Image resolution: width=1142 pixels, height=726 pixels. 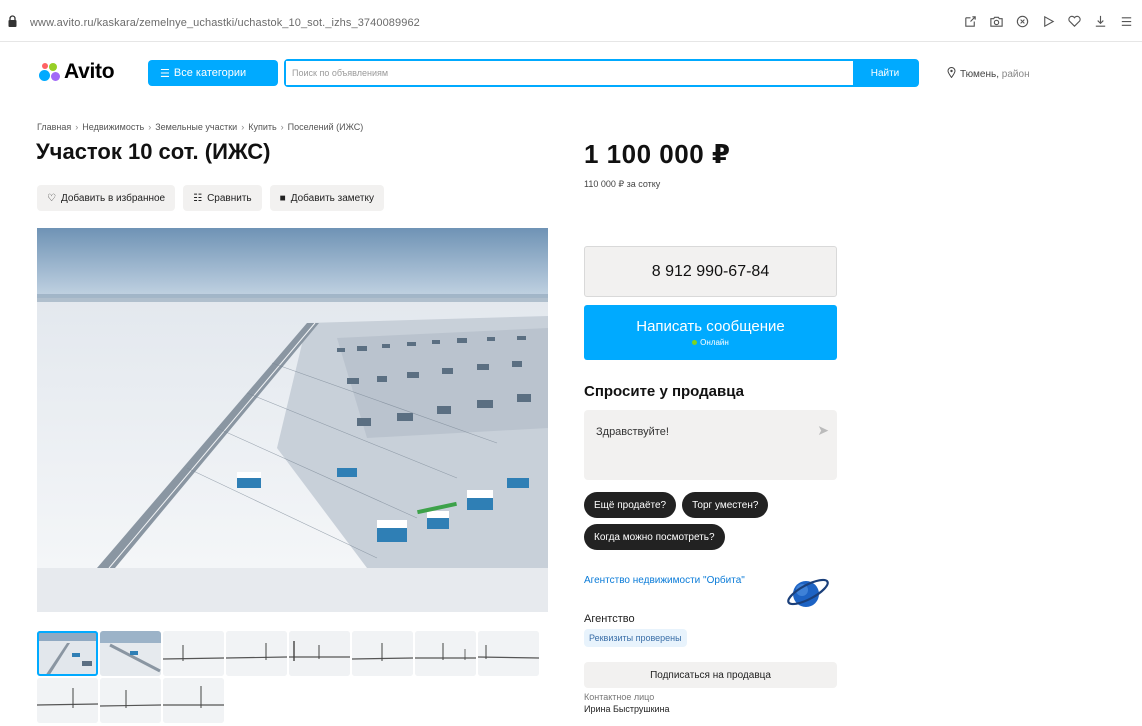 What do you see at coordinates (49, 72) in the screenshot?
I see `avito-logo-icon` at bounding box center [49, 72].